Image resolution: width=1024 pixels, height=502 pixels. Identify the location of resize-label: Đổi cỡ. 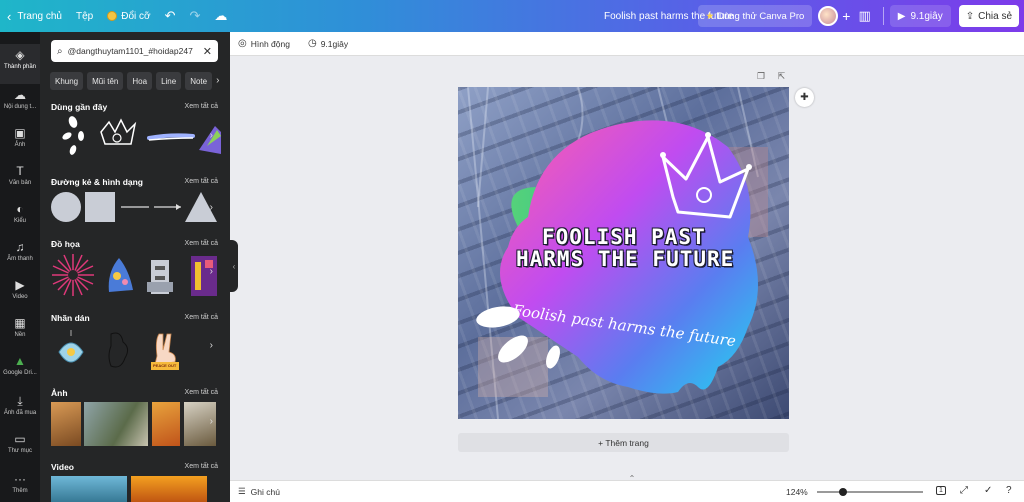
(136, 16).